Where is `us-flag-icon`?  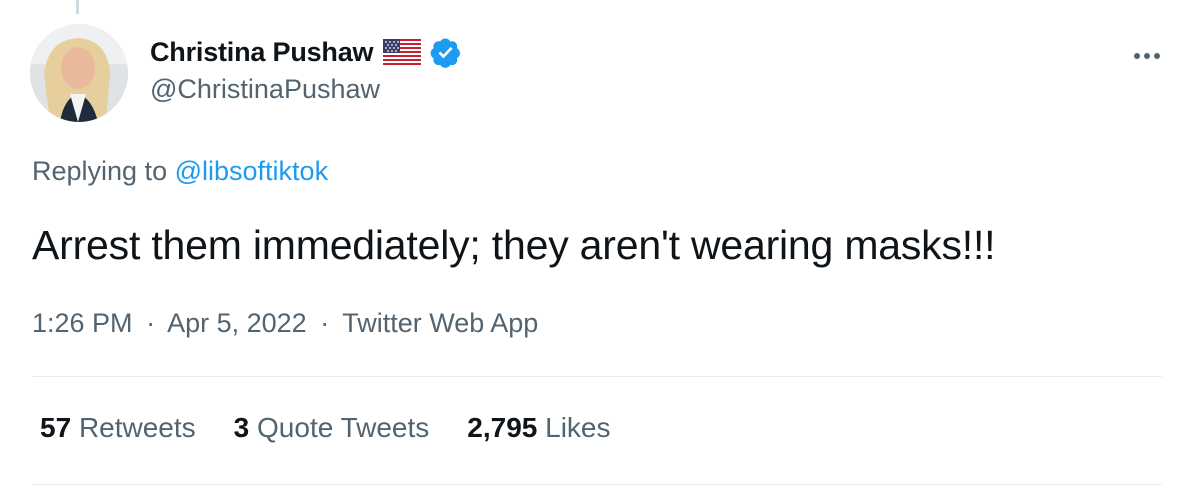 us-flag-icon is located at coordinates (402, 52).